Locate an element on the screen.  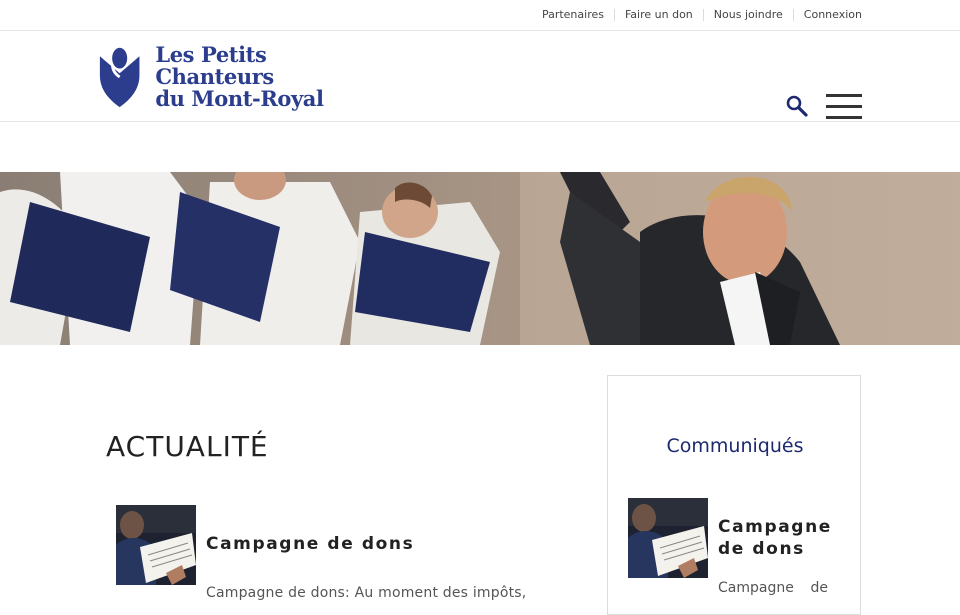
sidebar-post-thumbnail is located at coordinates (668, 538).